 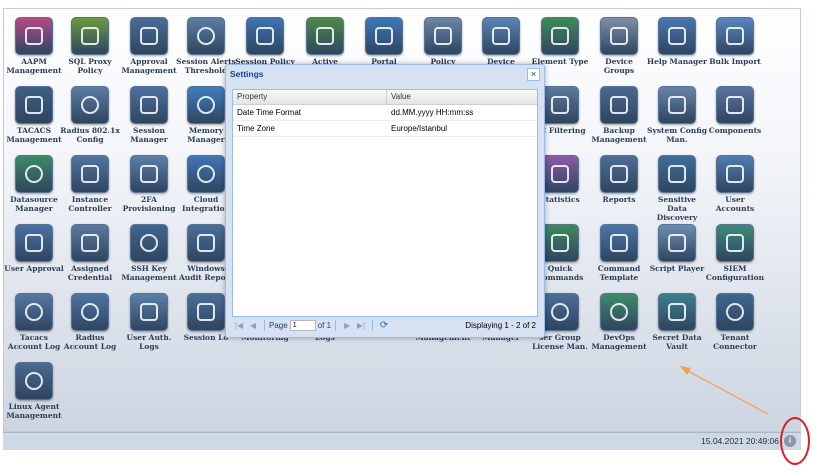 What do you see at coordinates (619, 174) in the screenshot?
I see `reports-icon` at bounding box center [619, 174].